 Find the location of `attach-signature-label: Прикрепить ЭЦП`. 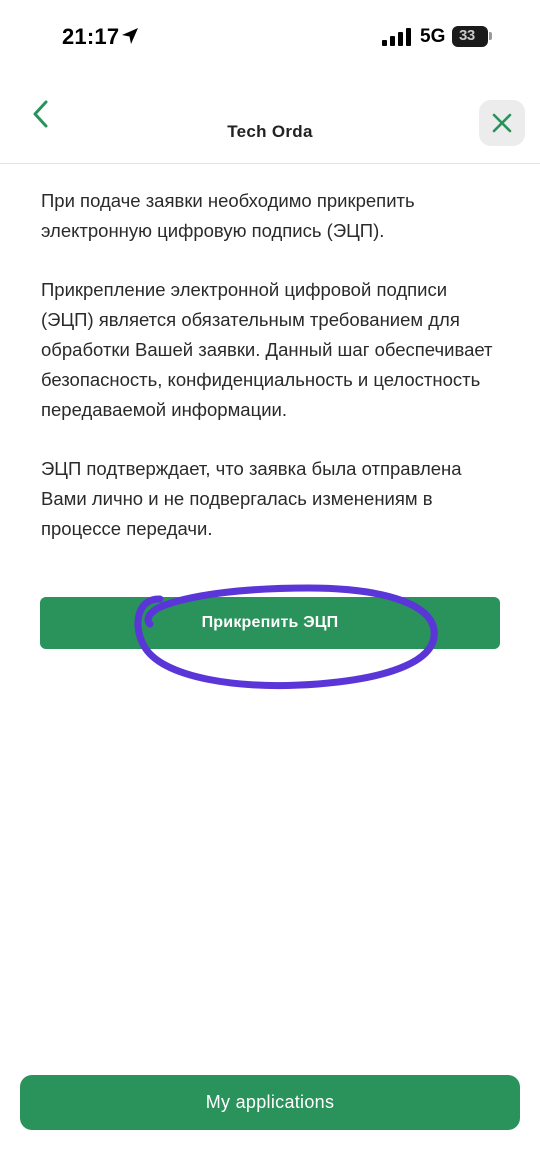

attach-signature-label: Прикрепить ЭЦП is located at coordinates (270, 622).